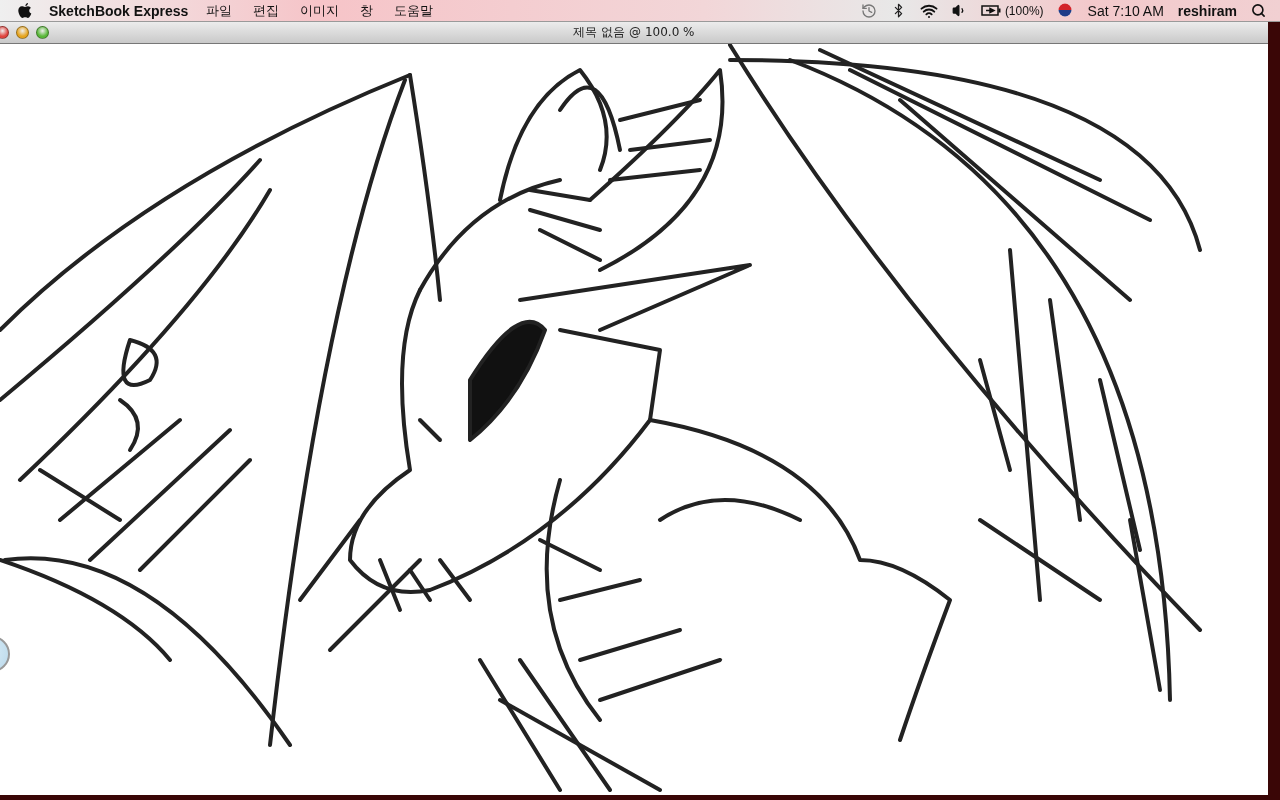 The width and height of the screenshot is (1280, 800). I want to click on user-name-menu: reshiram, so click(1207, 10).